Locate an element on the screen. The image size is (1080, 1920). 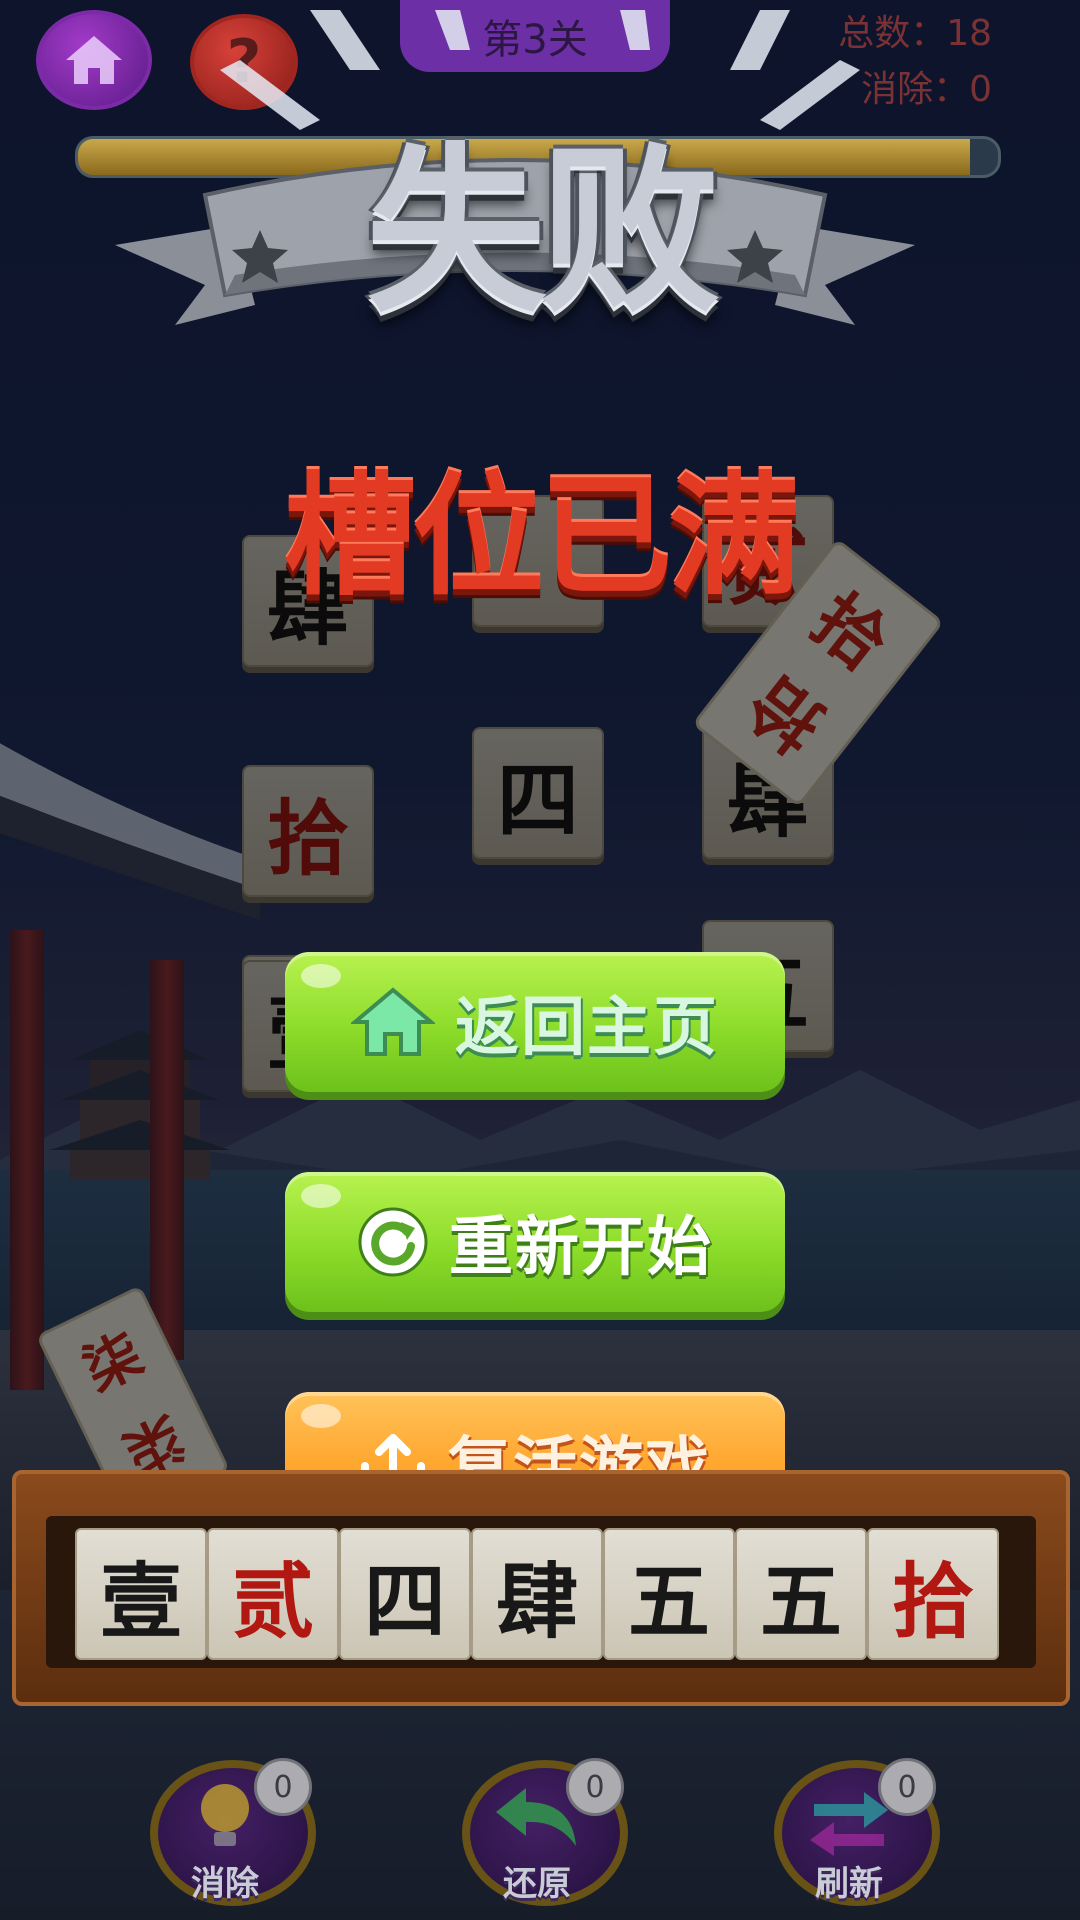
tool-eliminate: 消除 0 is located at coordinates (233, 1834).